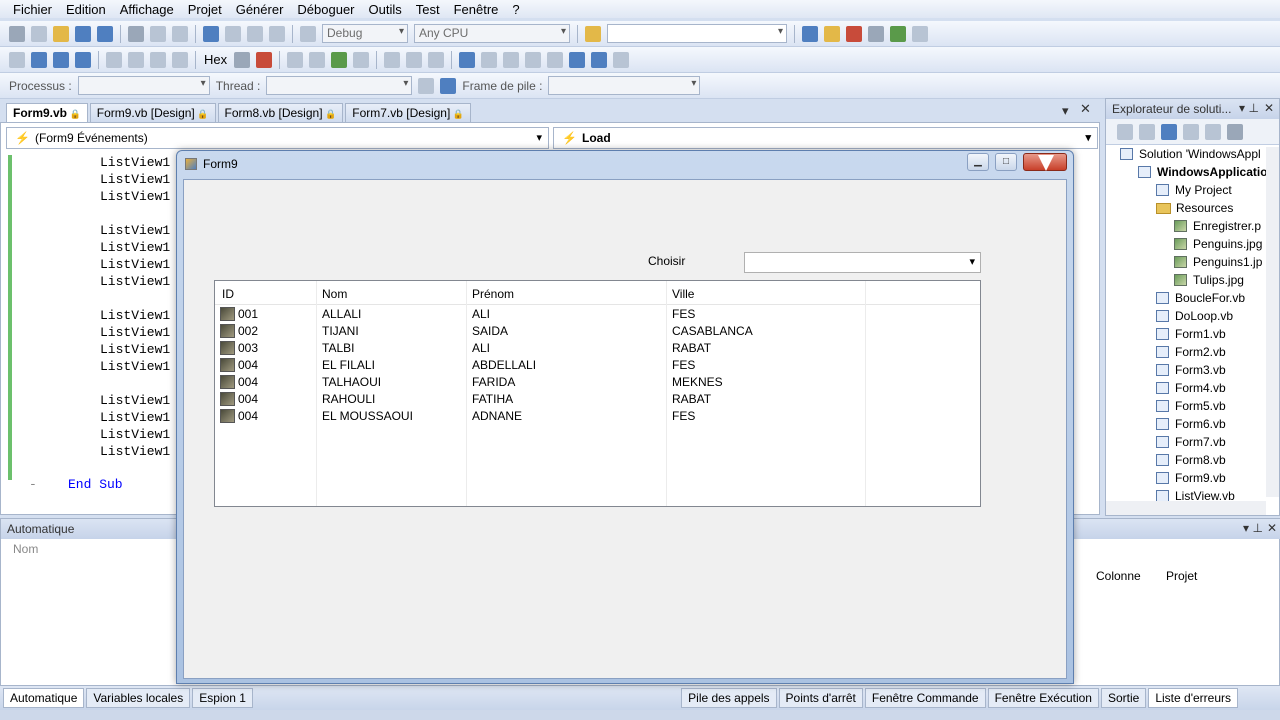 This screenshot has height=720, width=1280. What do you see at coordinates (1191, 478) in the screenshot?
I see `tree-item: Form9.vb` at bounding box center [1191, 478].